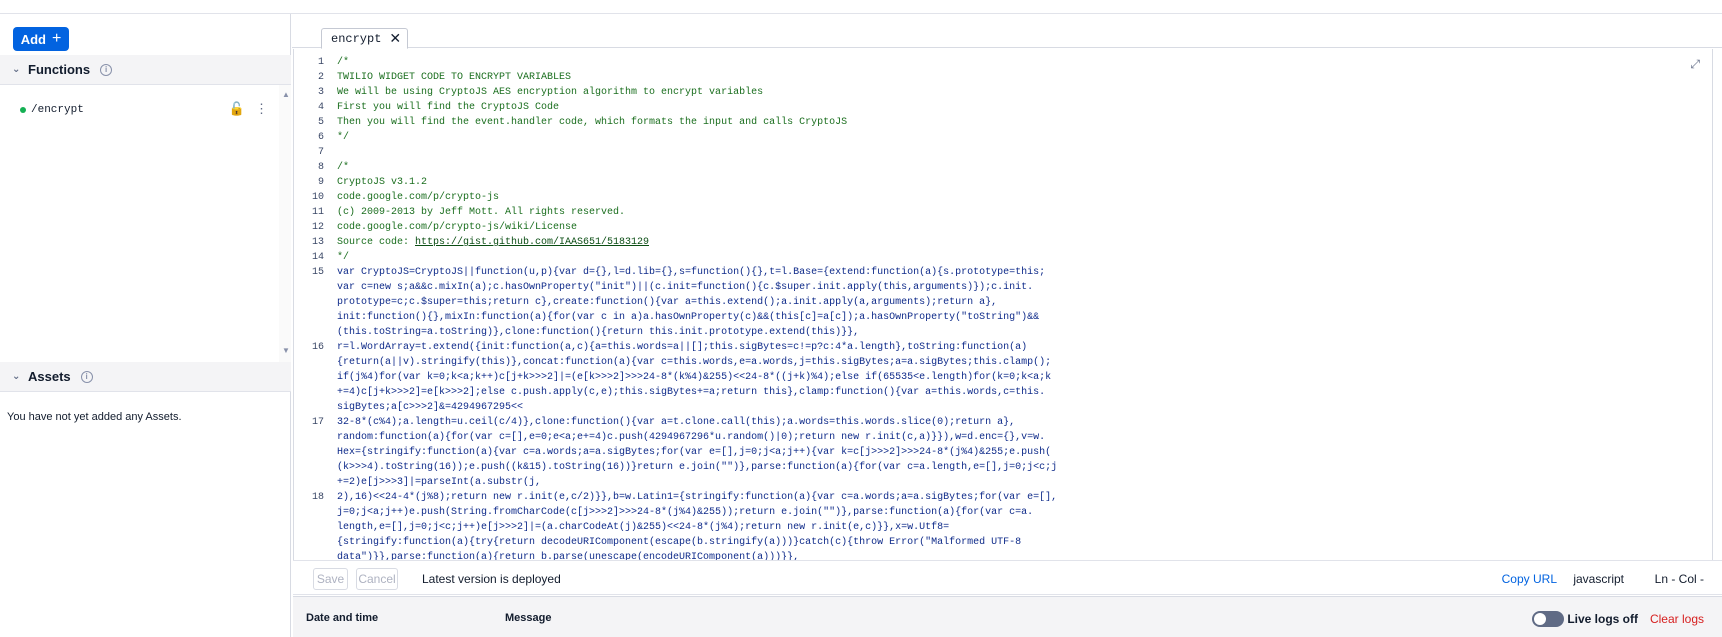  What do you see at coordinates (140, 110) in the screenshot?
I see `function-item-encrypt: /encrypt 🔓 ⋮` at bounding box center [140, 110].